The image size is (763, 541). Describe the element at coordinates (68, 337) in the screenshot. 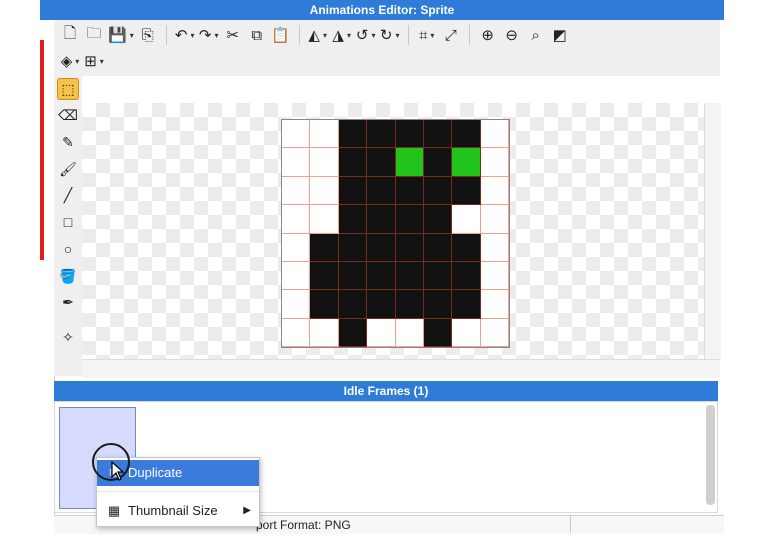

I see `center-tool-icon: ✧` at that location.